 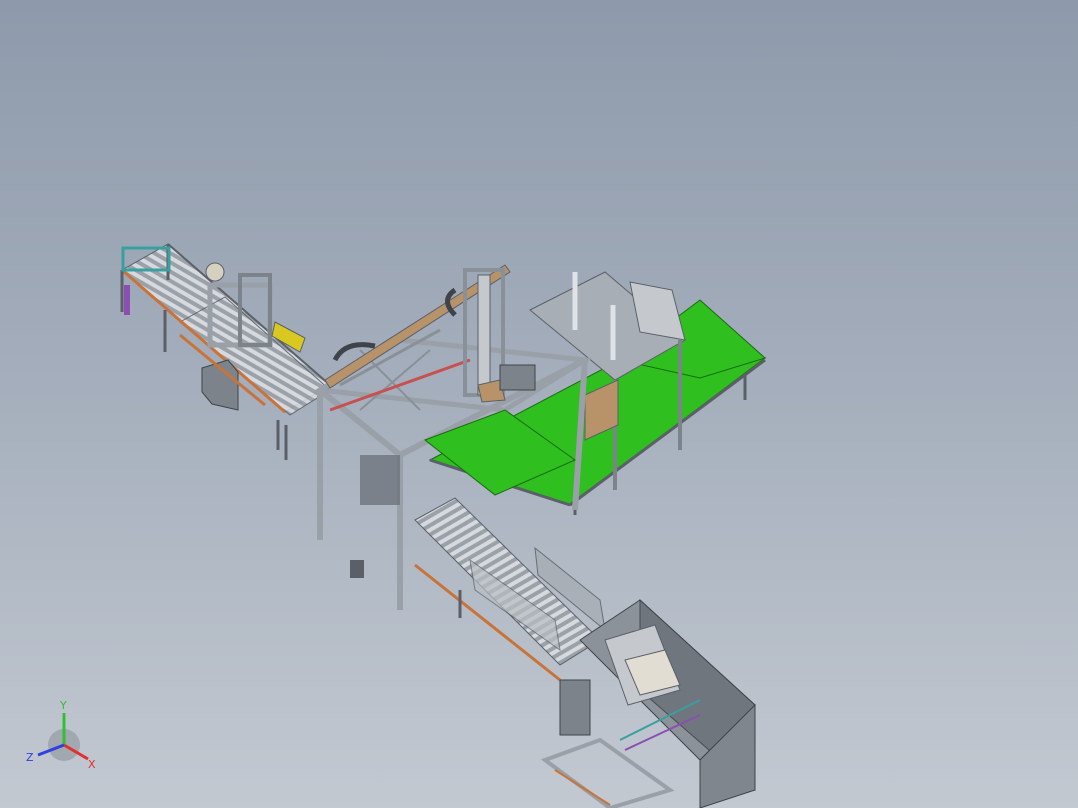 I want to click on coordinate-triad: Y X Z, so click(x=61, y=735).